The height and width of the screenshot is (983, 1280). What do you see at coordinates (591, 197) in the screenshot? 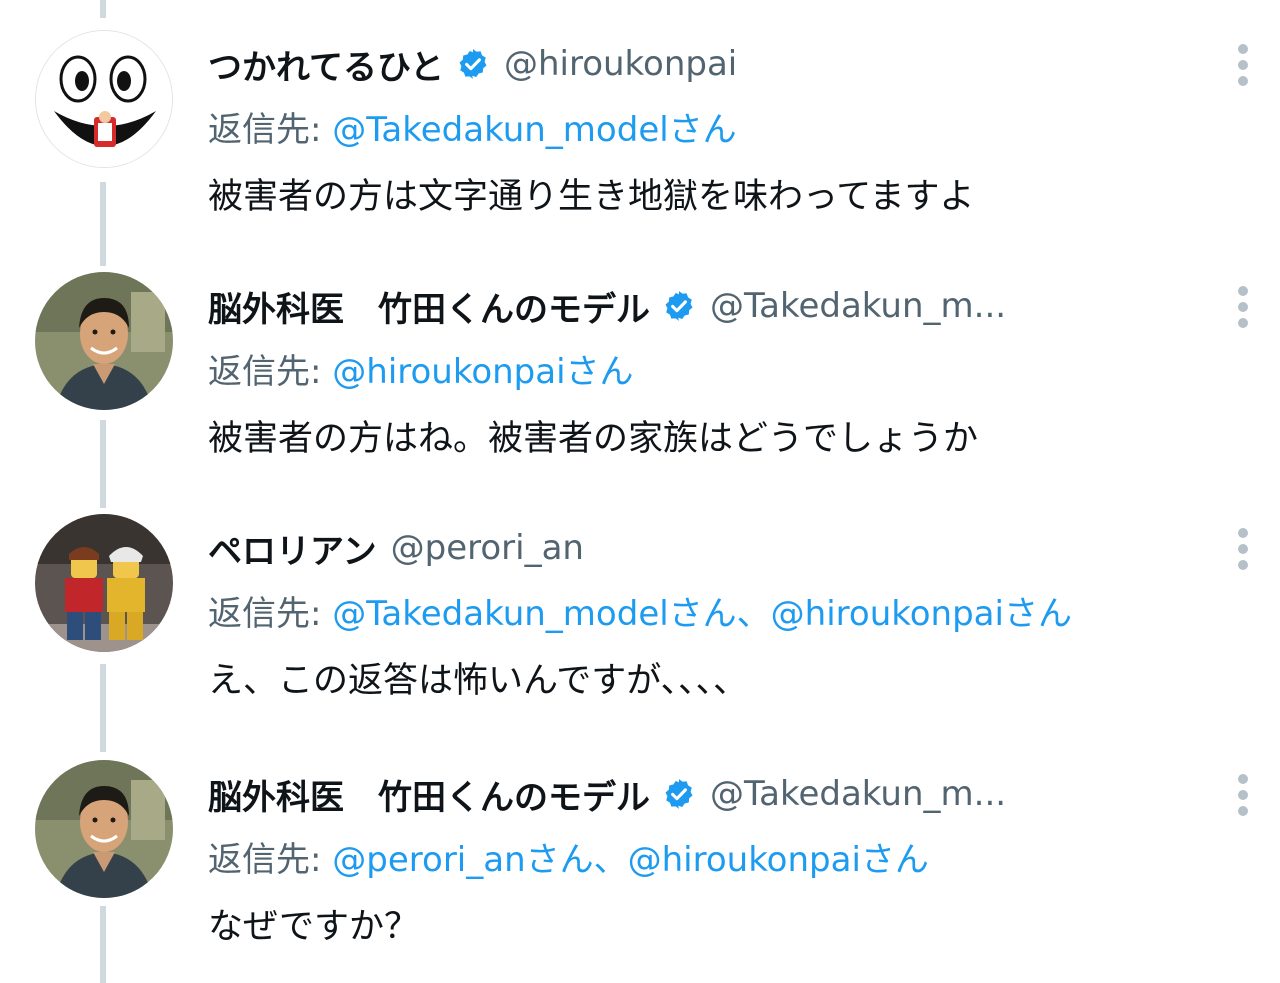
I see `tweet-text: 被害者の方は文字通り生き地獄を味わってますよ` at bounding box center [591, 197].